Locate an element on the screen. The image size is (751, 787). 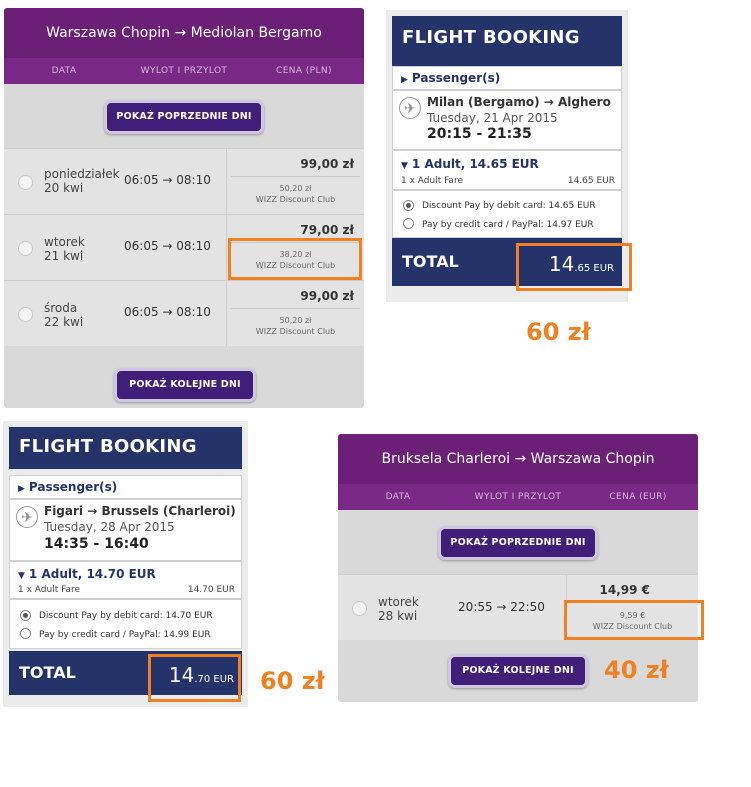
column-headers: DATA WYLOT I PRZYLOT CENA (EUR) is located at coordinates (518, 497).